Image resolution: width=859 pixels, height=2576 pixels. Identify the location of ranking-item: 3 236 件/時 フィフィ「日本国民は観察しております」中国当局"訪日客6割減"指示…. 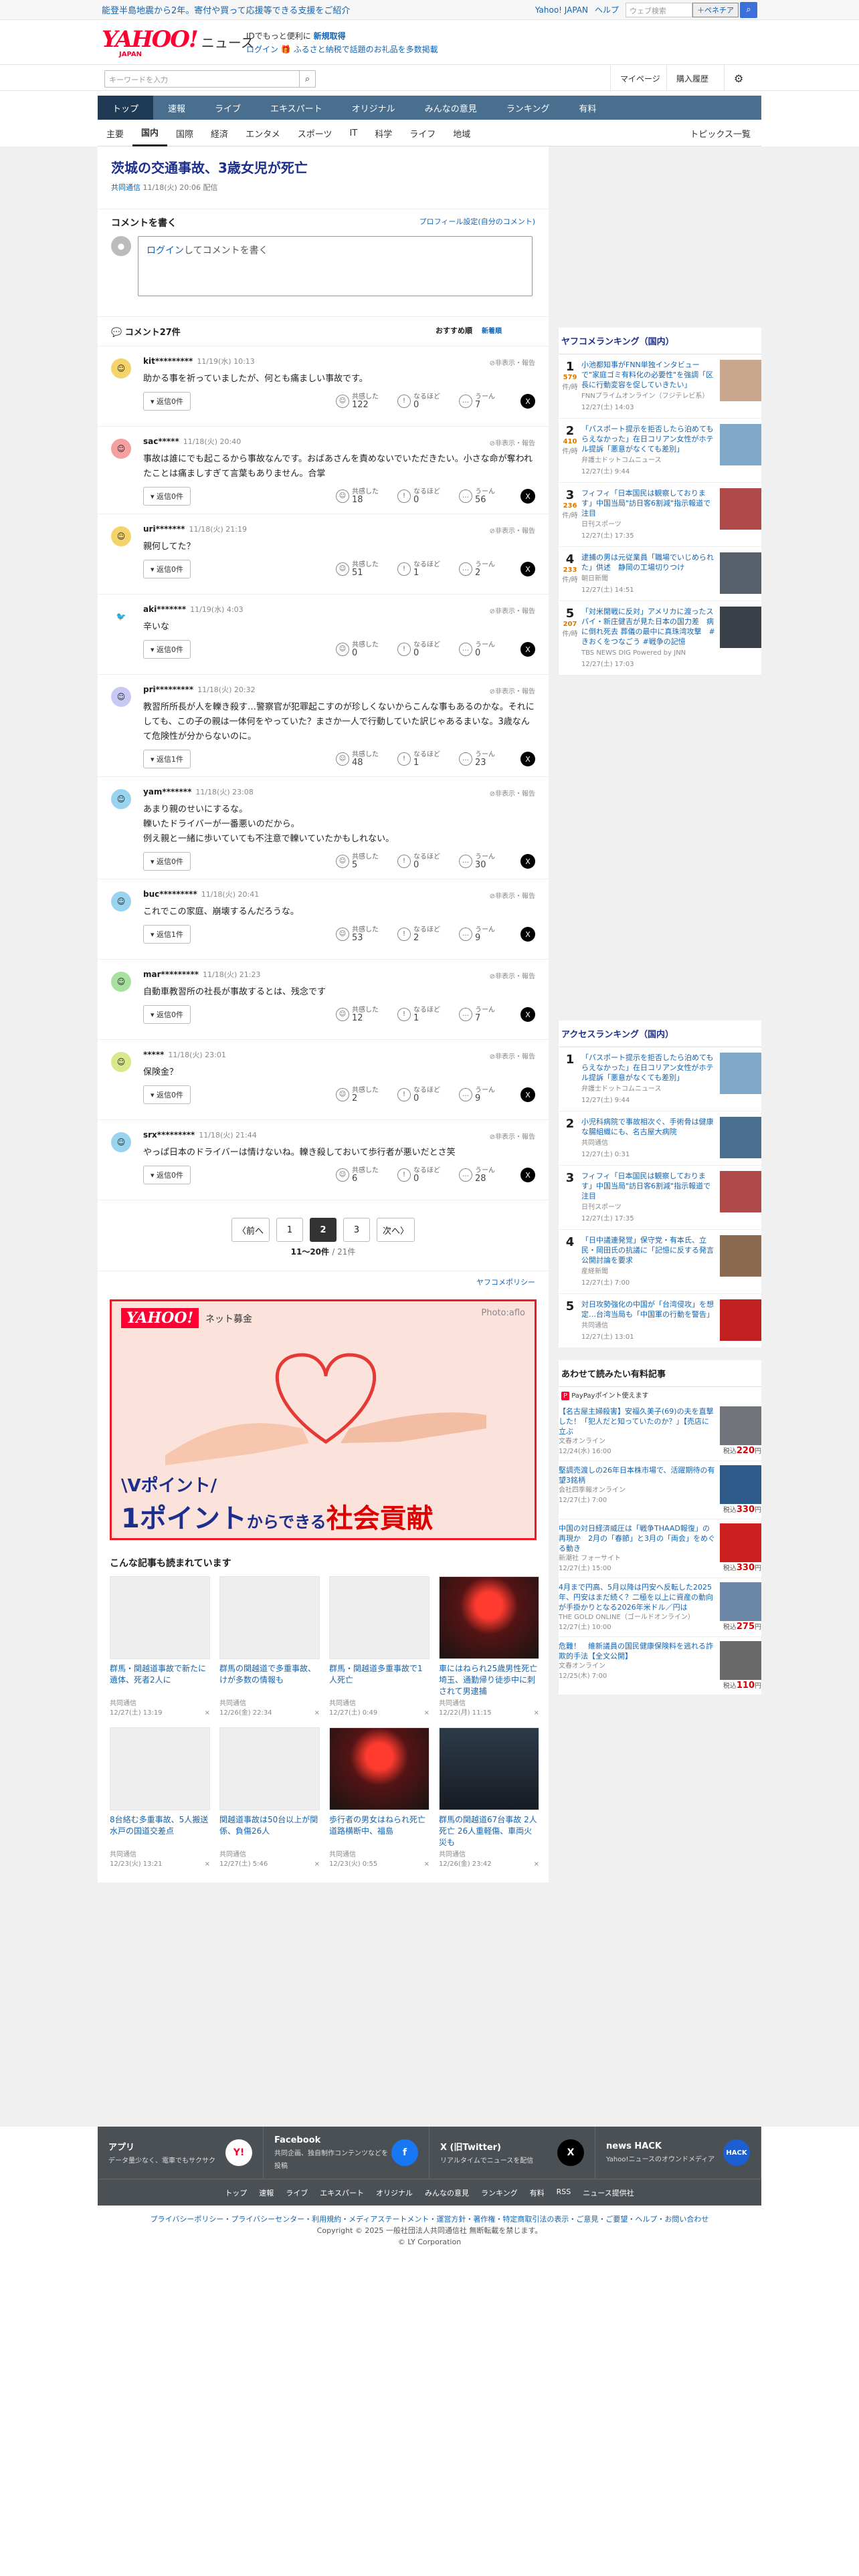
(660, 515).